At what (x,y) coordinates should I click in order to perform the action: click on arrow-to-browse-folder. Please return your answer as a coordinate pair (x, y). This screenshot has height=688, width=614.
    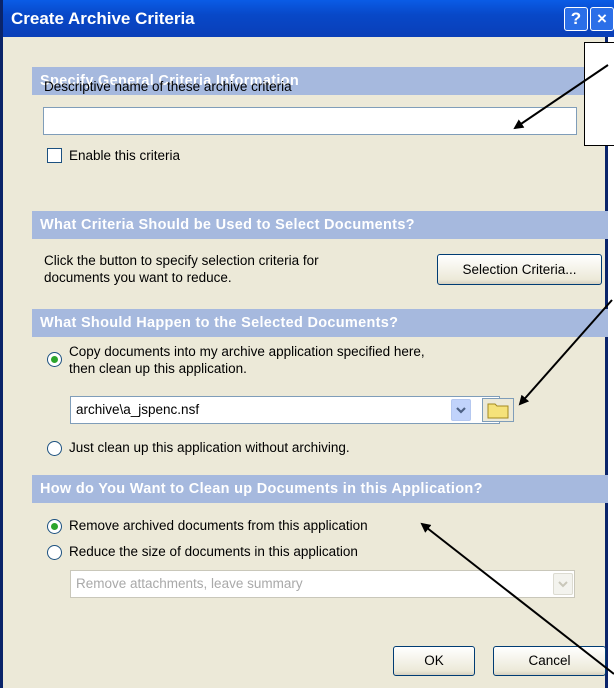
    Looking at the image, I should click on (565, 352).